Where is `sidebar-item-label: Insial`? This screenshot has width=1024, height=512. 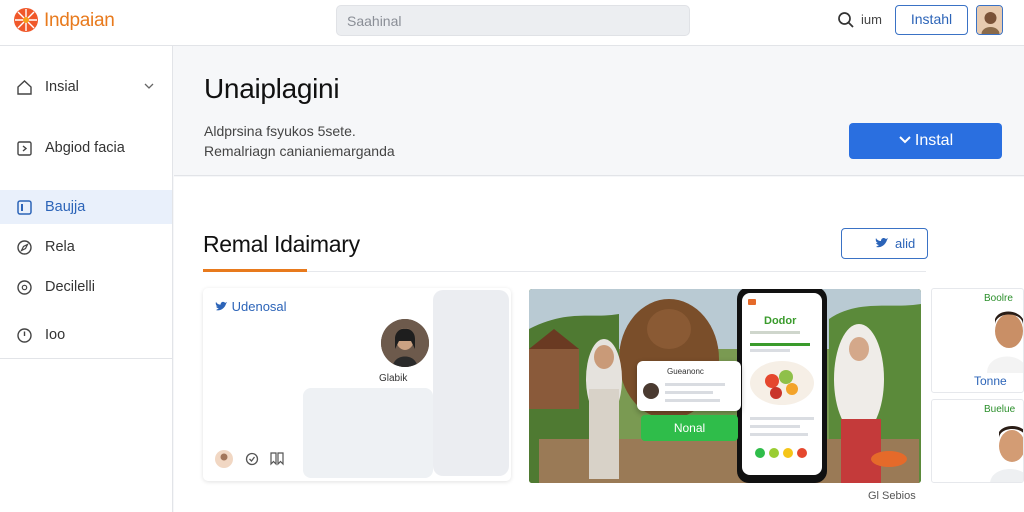
sidebar-item-label: Insial is located at coordinates (62, 87).